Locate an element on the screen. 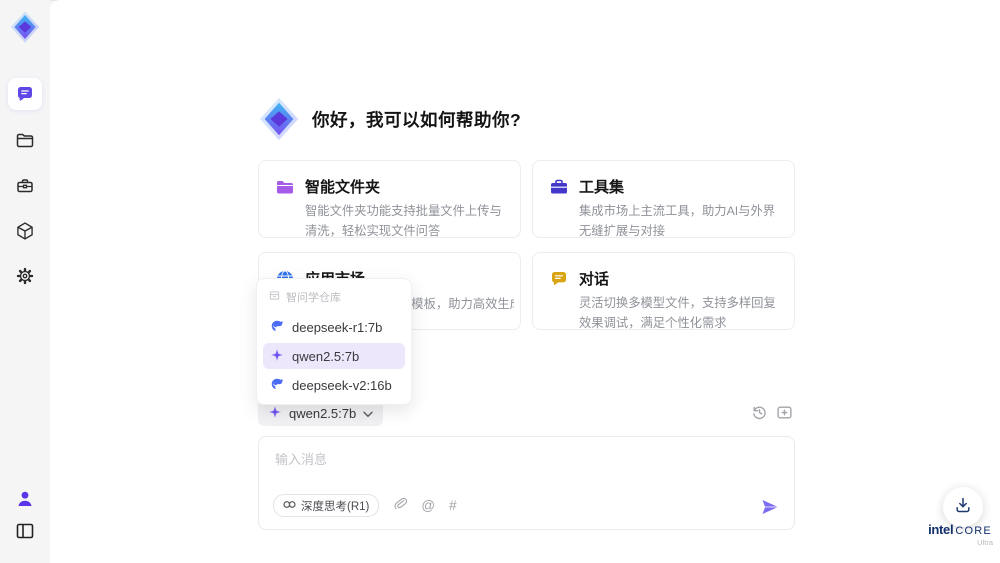 Image resolution: width=1000 pixels, height=563 pixels. send-icon is located at coordinates (770, 507).